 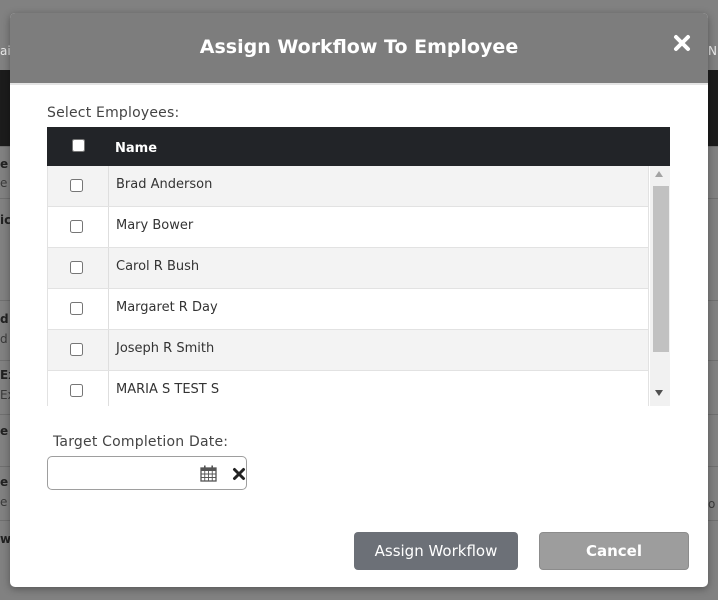 What do you see at coordinates (348, 268) in the screenshot?
I see `table-row: Carol R Bush` at bounding box center [348, 268].